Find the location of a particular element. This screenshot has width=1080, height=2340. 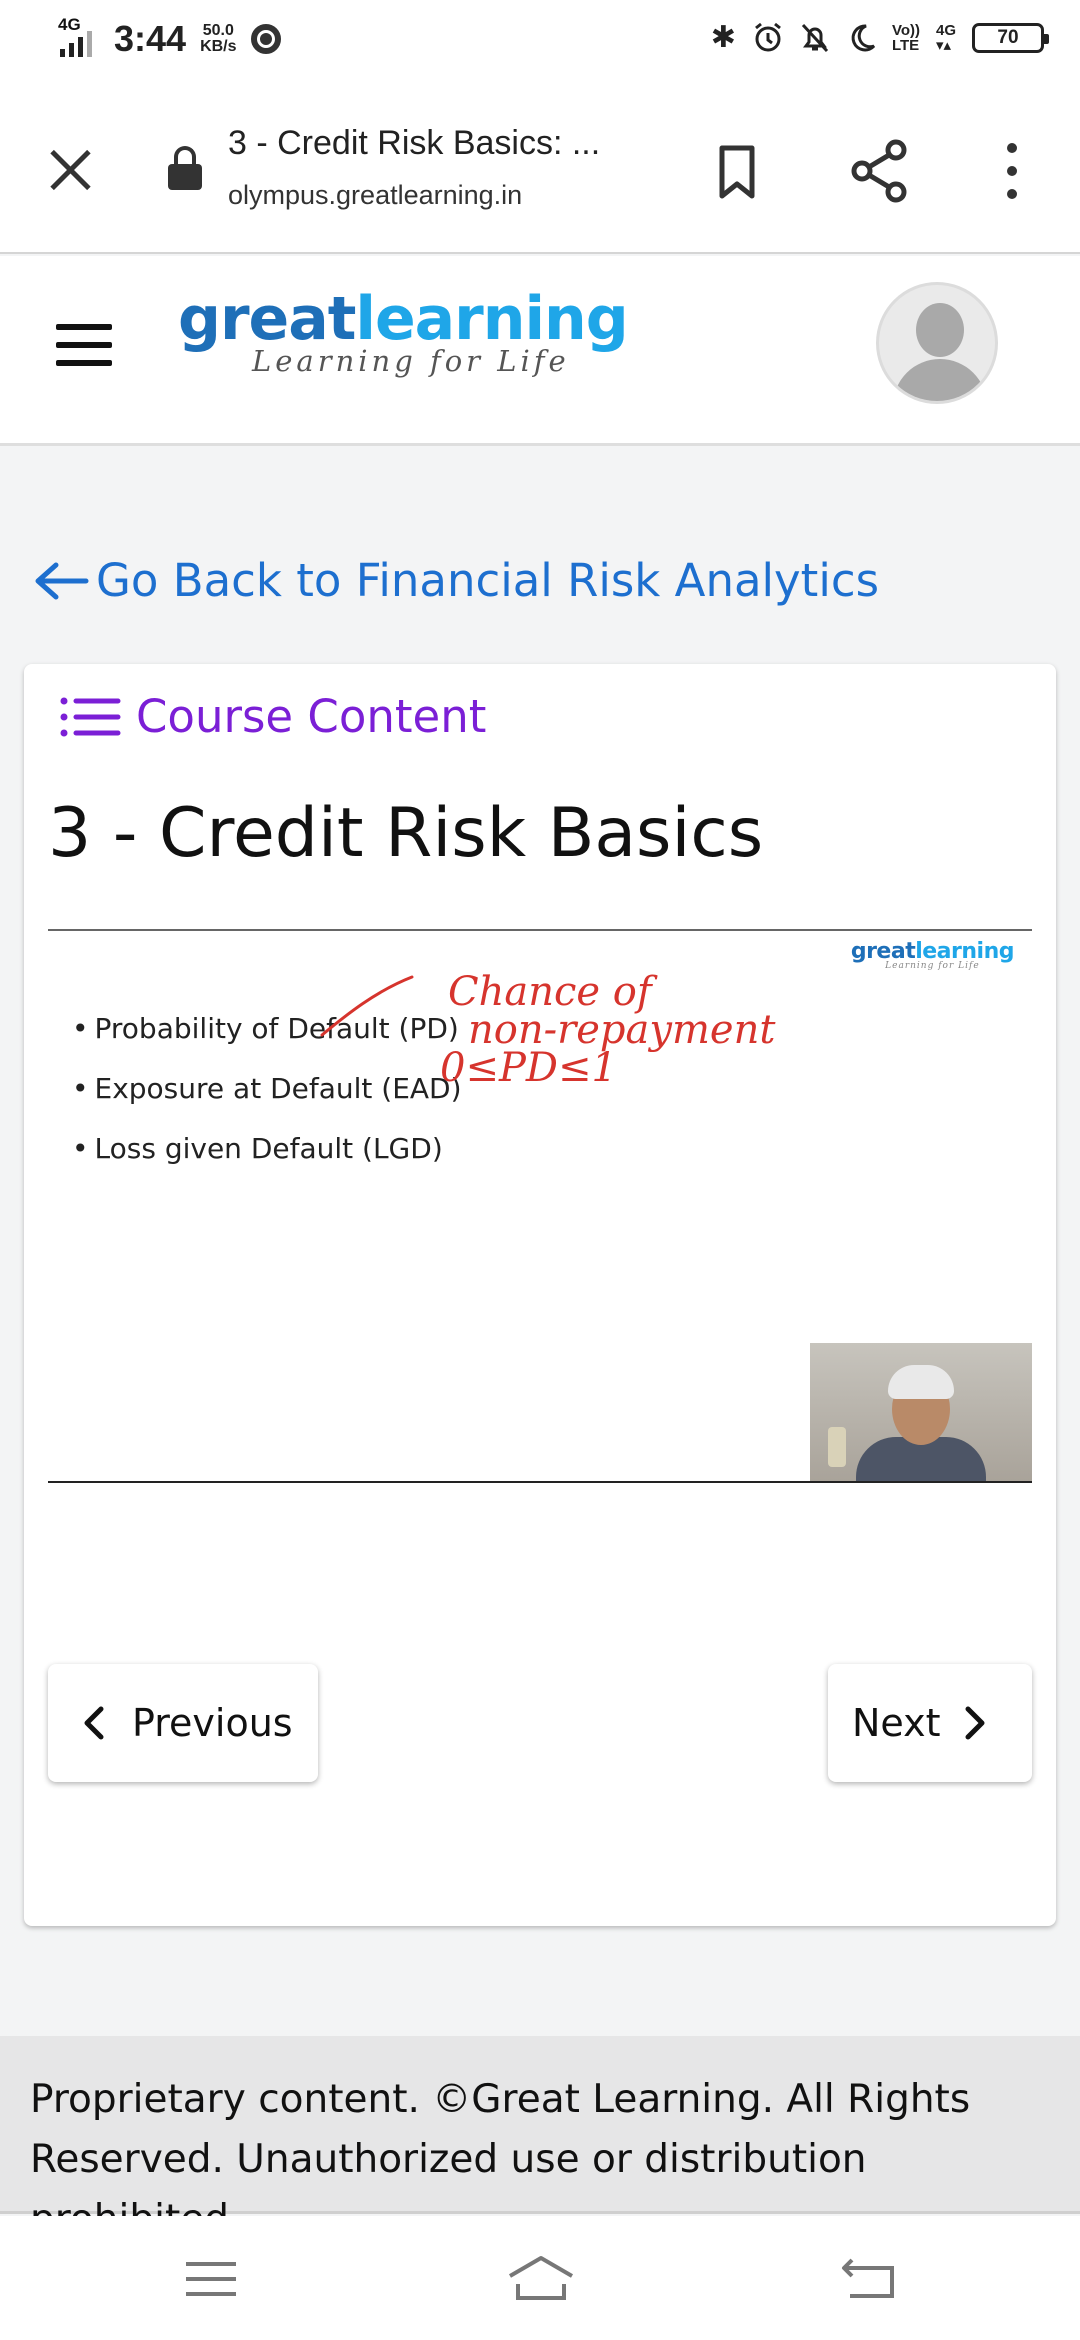

slide-bullet: Loss given Default (LGD) is located at coordinates (257, 1148).